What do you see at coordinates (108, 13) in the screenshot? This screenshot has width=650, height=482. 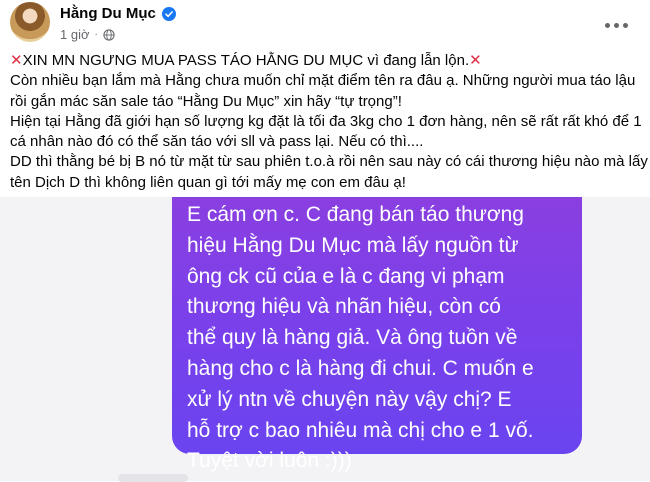 I see `author-name: Hằng Du Mục` at bounding box center [108, 13].